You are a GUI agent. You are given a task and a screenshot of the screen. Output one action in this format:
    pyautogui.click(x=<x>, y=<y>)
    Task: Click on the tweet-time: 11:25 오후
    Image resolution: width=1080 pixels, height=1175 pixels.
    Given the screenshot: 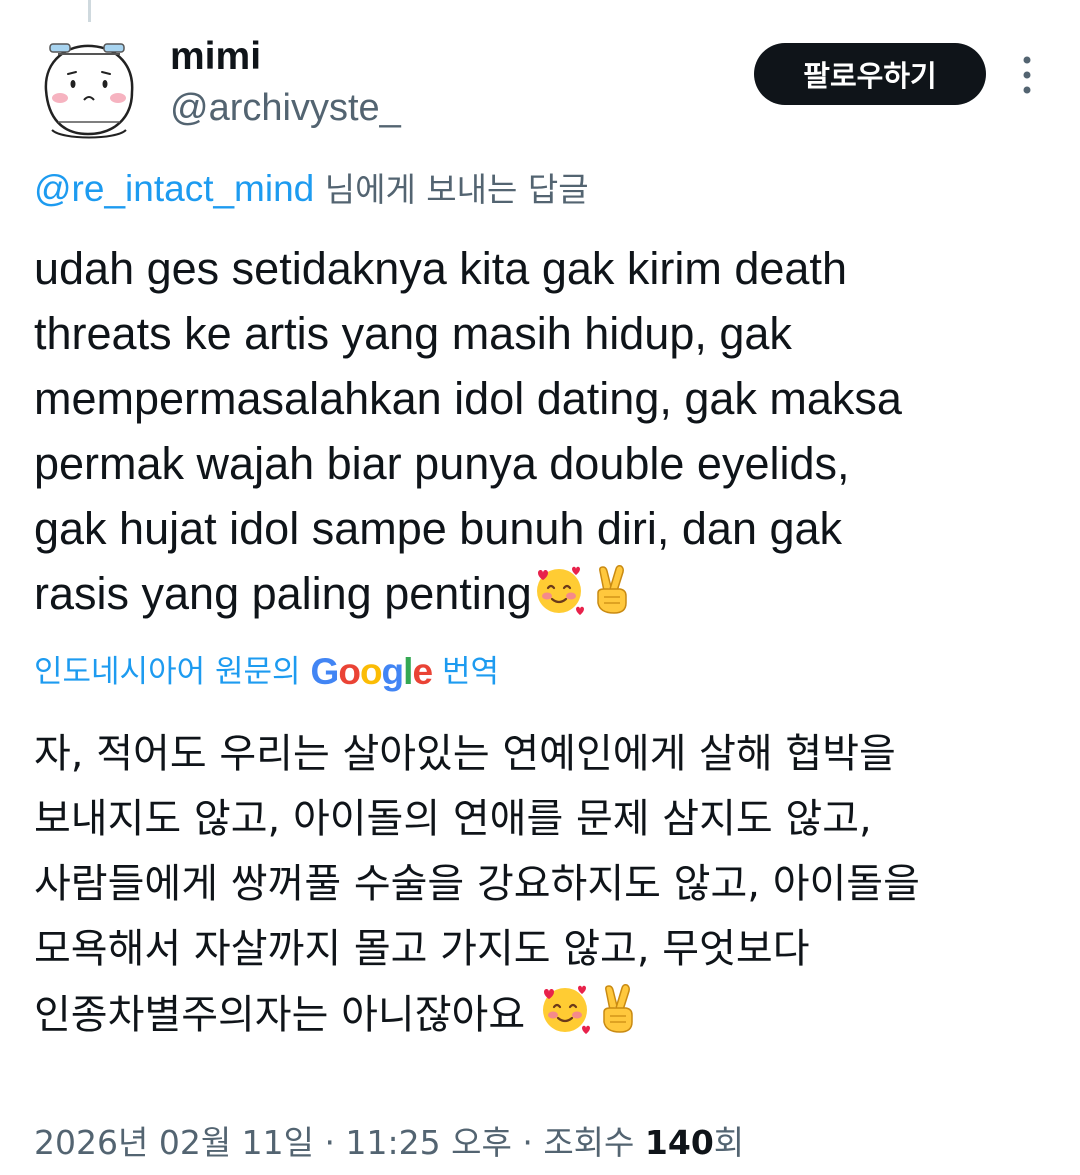 What is the action you would take?
    pyautogui.click(x=429, y=1142)
    